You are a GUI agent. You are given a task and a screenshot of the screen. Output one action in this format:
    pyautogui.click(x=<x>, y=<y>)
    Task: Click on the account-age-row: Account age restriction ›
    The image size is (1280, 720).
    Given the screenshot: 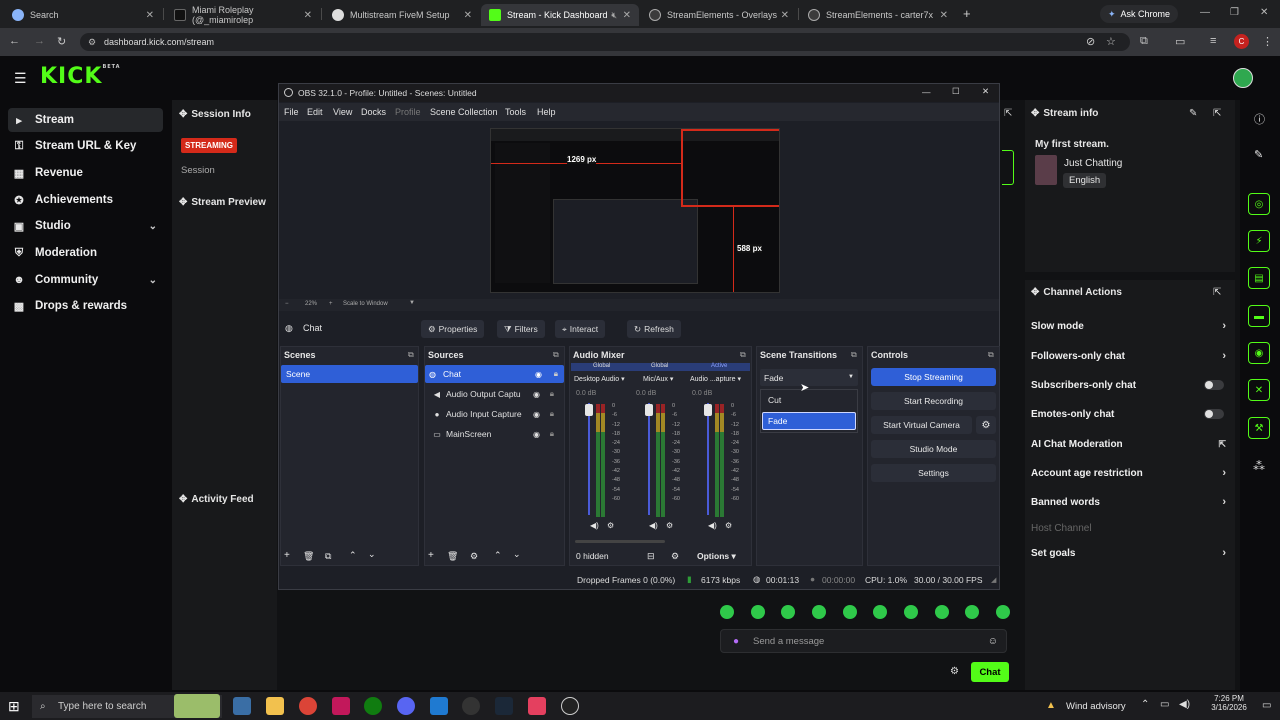 What is the action you would take?
    pyautogui.click(x=1128, y=473)
    